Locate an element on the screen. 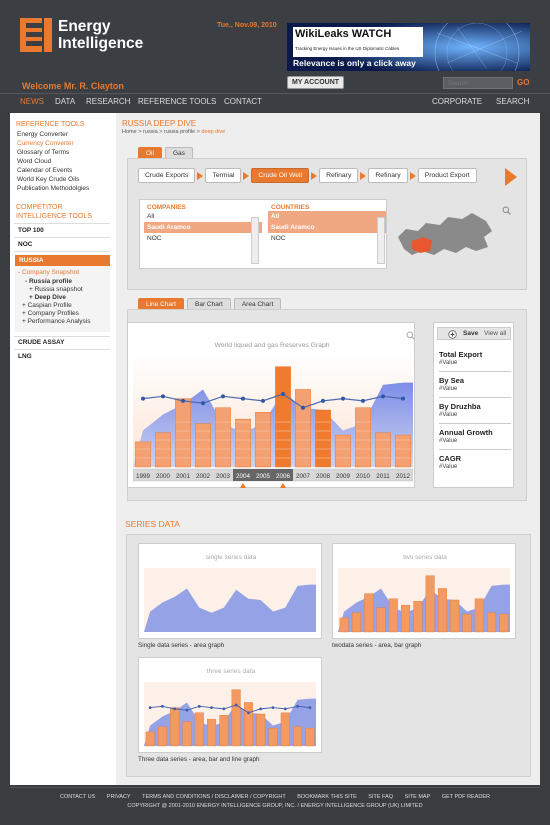 The width and height of the screenshot is (550, 825). sidebar-item-lng: LNG is located at coordinates (25, 356).